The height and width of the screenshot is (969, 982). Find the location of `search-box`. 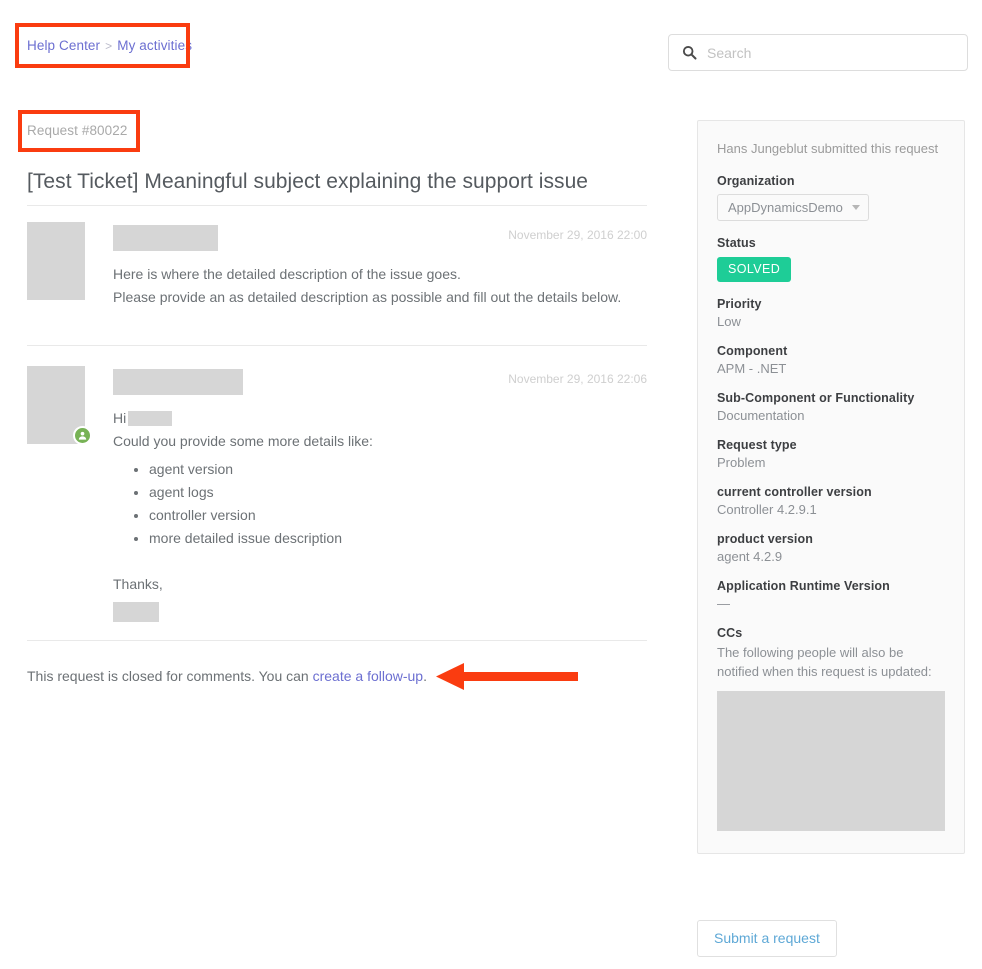

search-box is located at coordinates (818, 52).